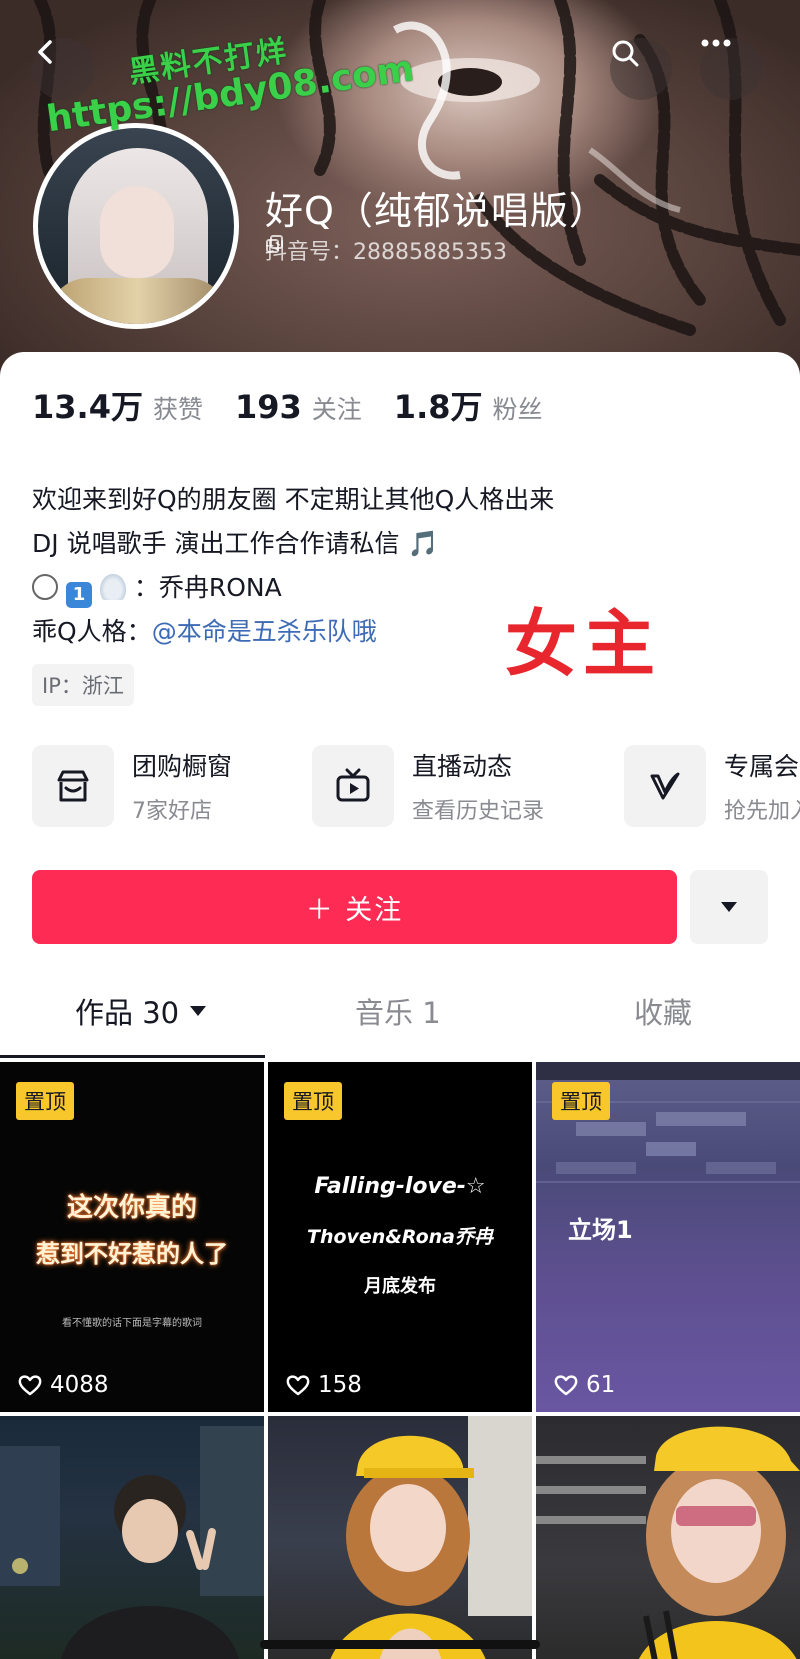 The width and height of the screenshot is (800, 1659). Describe the element at coordinates (45, 587) in the screenshot. I see `spiderweb-icon` at that location.